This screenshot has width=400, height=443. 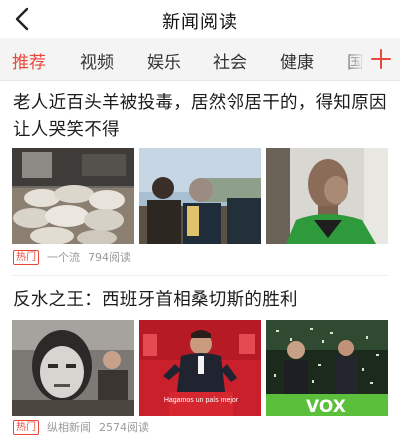 I want to click on article-meta: 热门 纵相新闻 2574阅读, so click(x=81, y=427).